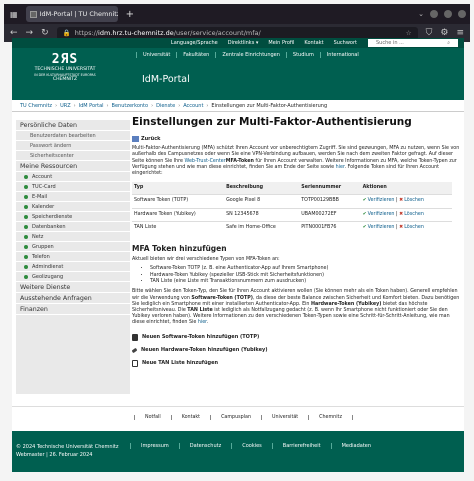 The width and height of the screenshot is (474, 481). I want to click on extensions-icon: ⚙, so click(444, 33).